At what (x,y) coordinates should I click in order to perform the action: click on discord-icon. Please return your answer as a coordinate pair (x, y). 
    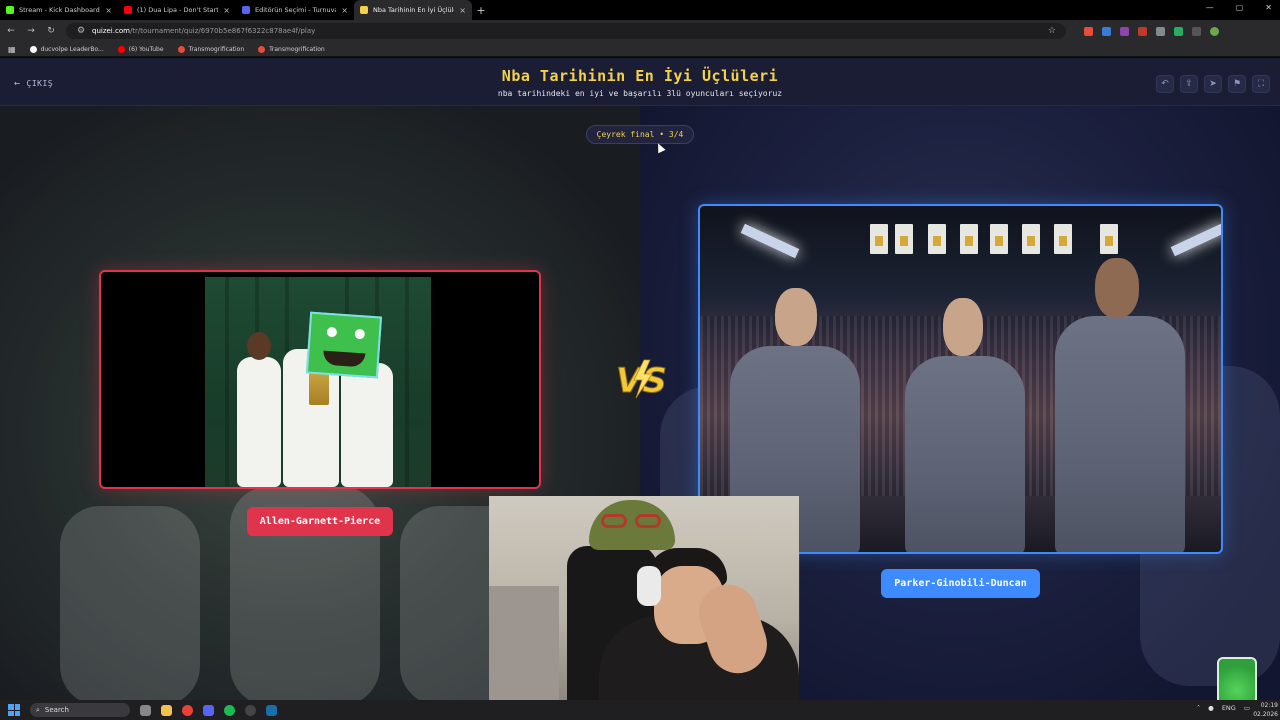
    Looking at the image, I should click on (208, 710).